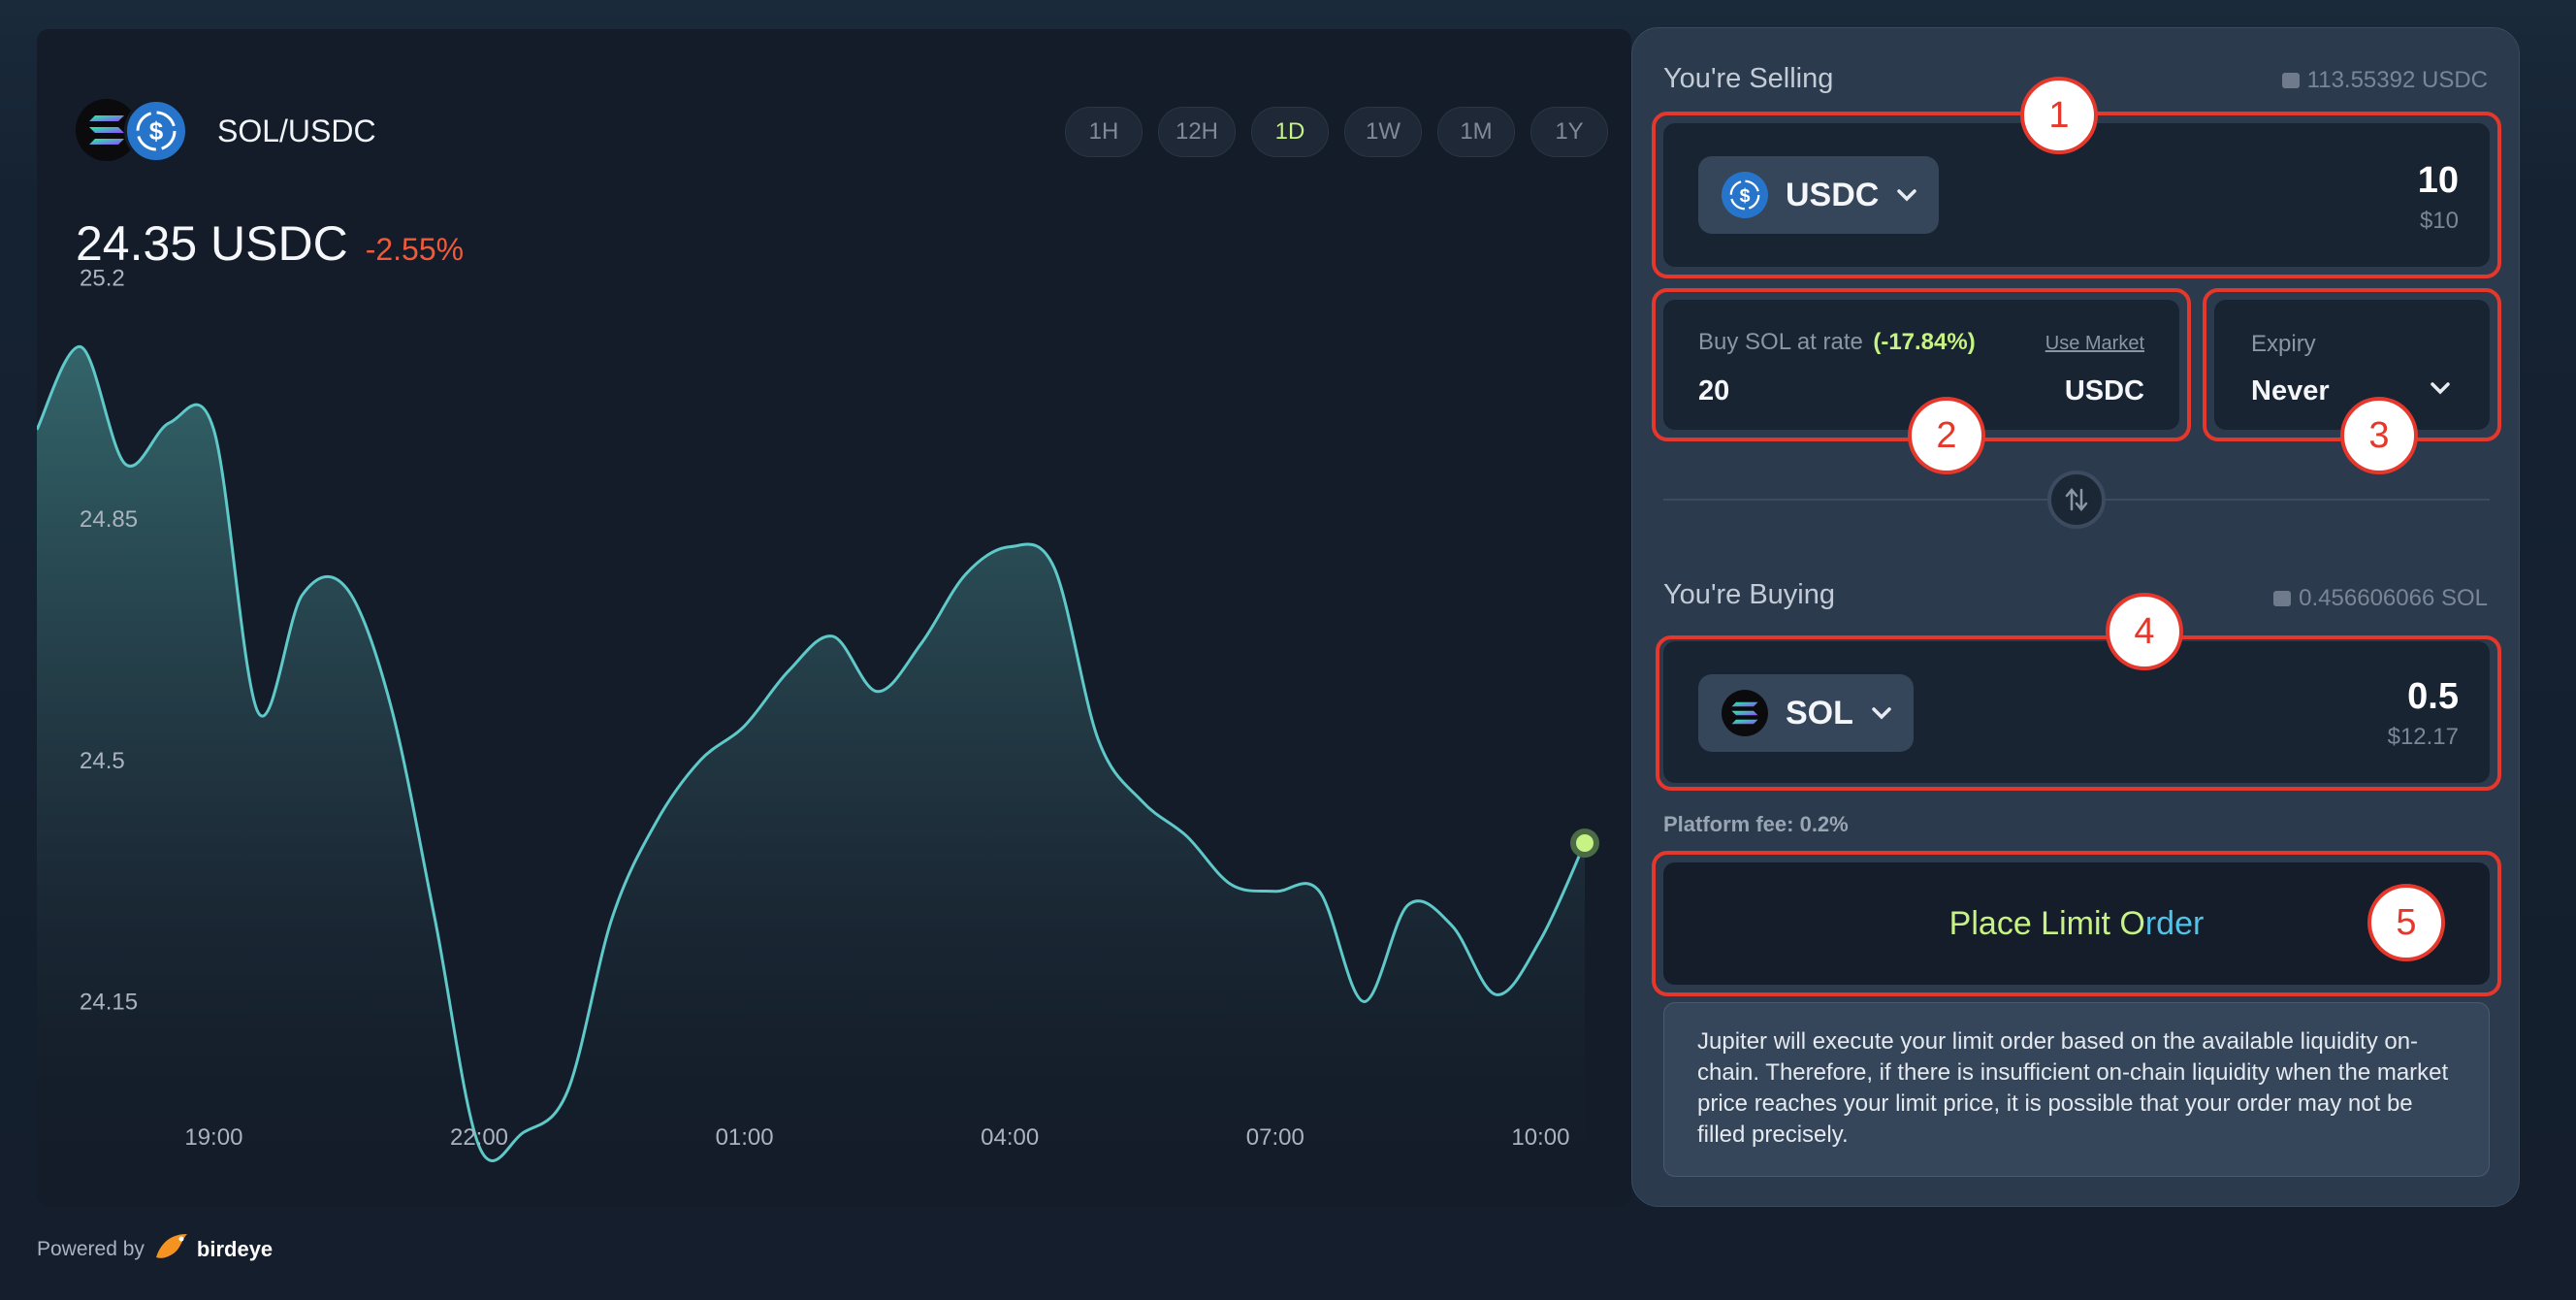  I want to click on y-tick-label: 24.5, so click(102, 761).